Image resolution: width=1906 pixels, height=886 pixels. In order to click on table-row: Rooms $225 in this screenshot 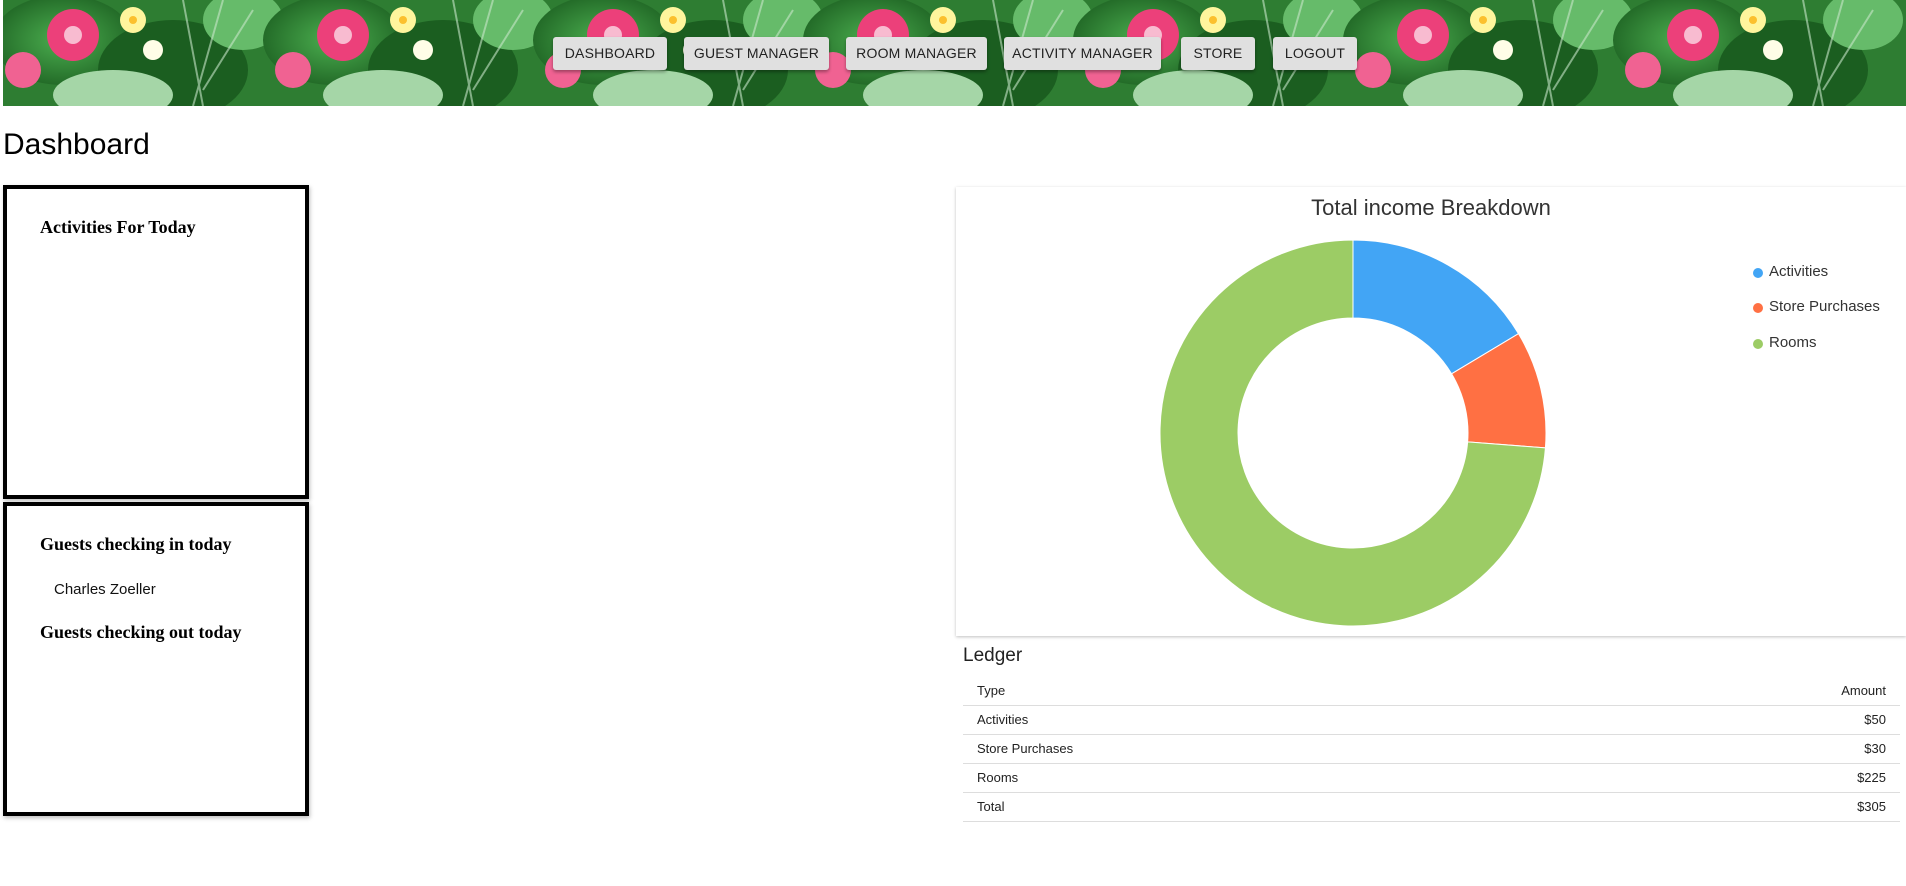, I will do `click(1431, 778)`.